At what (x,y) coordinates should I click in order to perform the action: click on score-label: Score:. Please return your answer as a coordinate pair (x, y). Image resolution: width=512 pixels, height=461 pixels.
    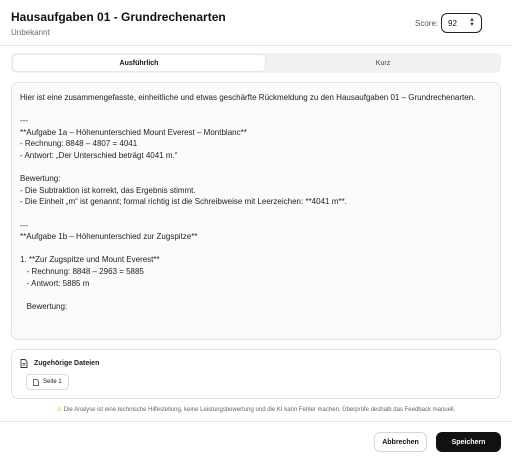
    Looking at the image, I should click on (427, 23).